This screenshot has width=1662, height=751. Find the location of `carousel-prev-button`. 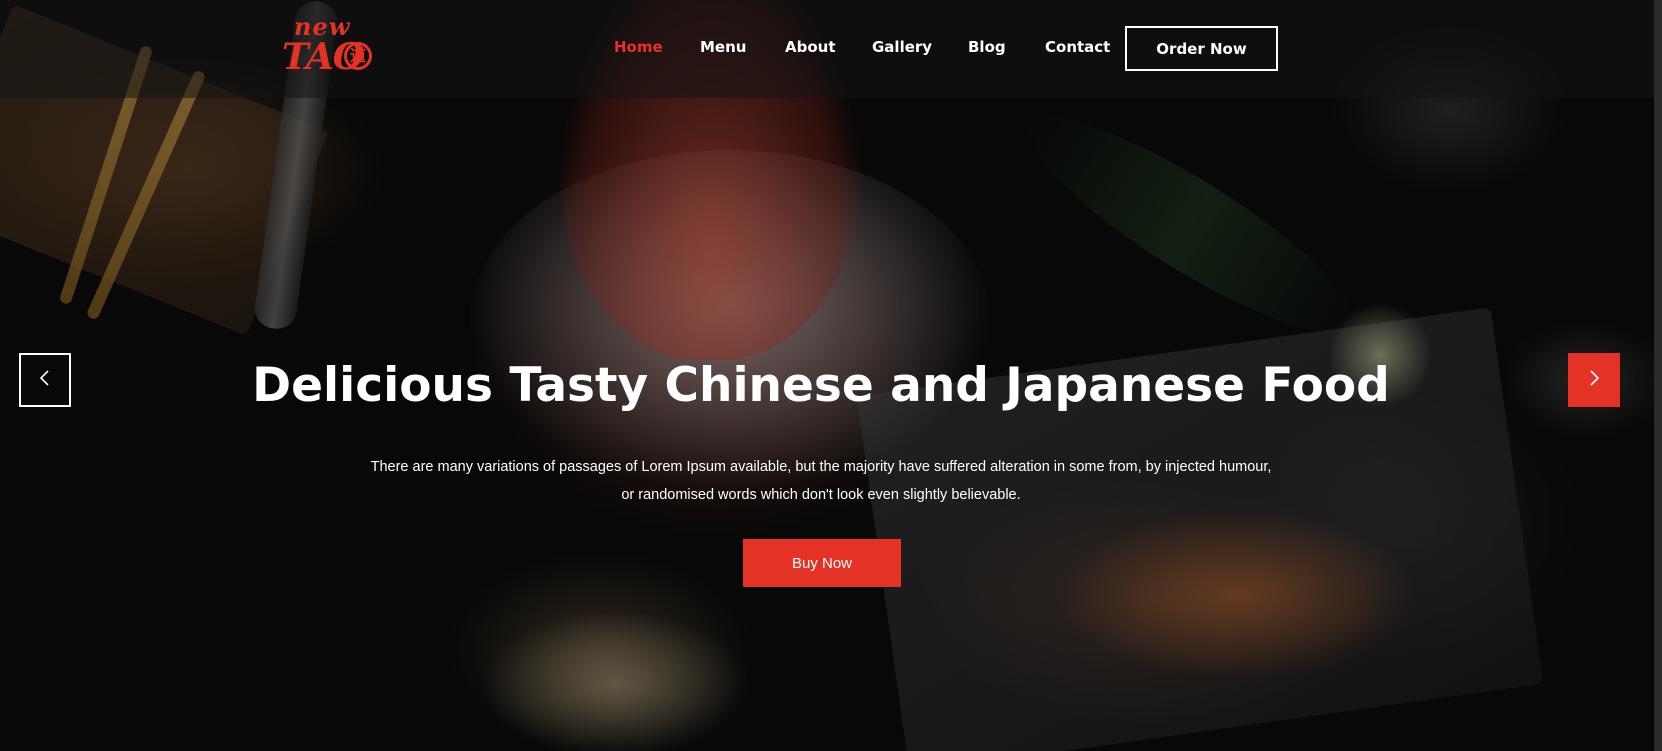

carousel-prev-button is located at coordinates (45, 380).